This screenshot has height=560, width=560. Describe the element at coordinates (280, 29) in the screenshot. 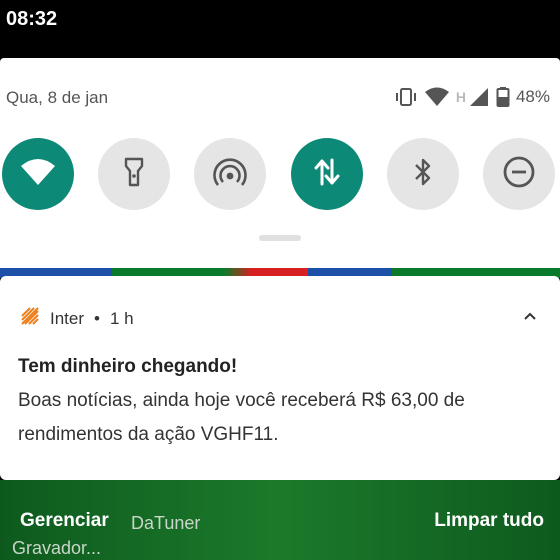

I see `status-bar: 08:32` at that location.